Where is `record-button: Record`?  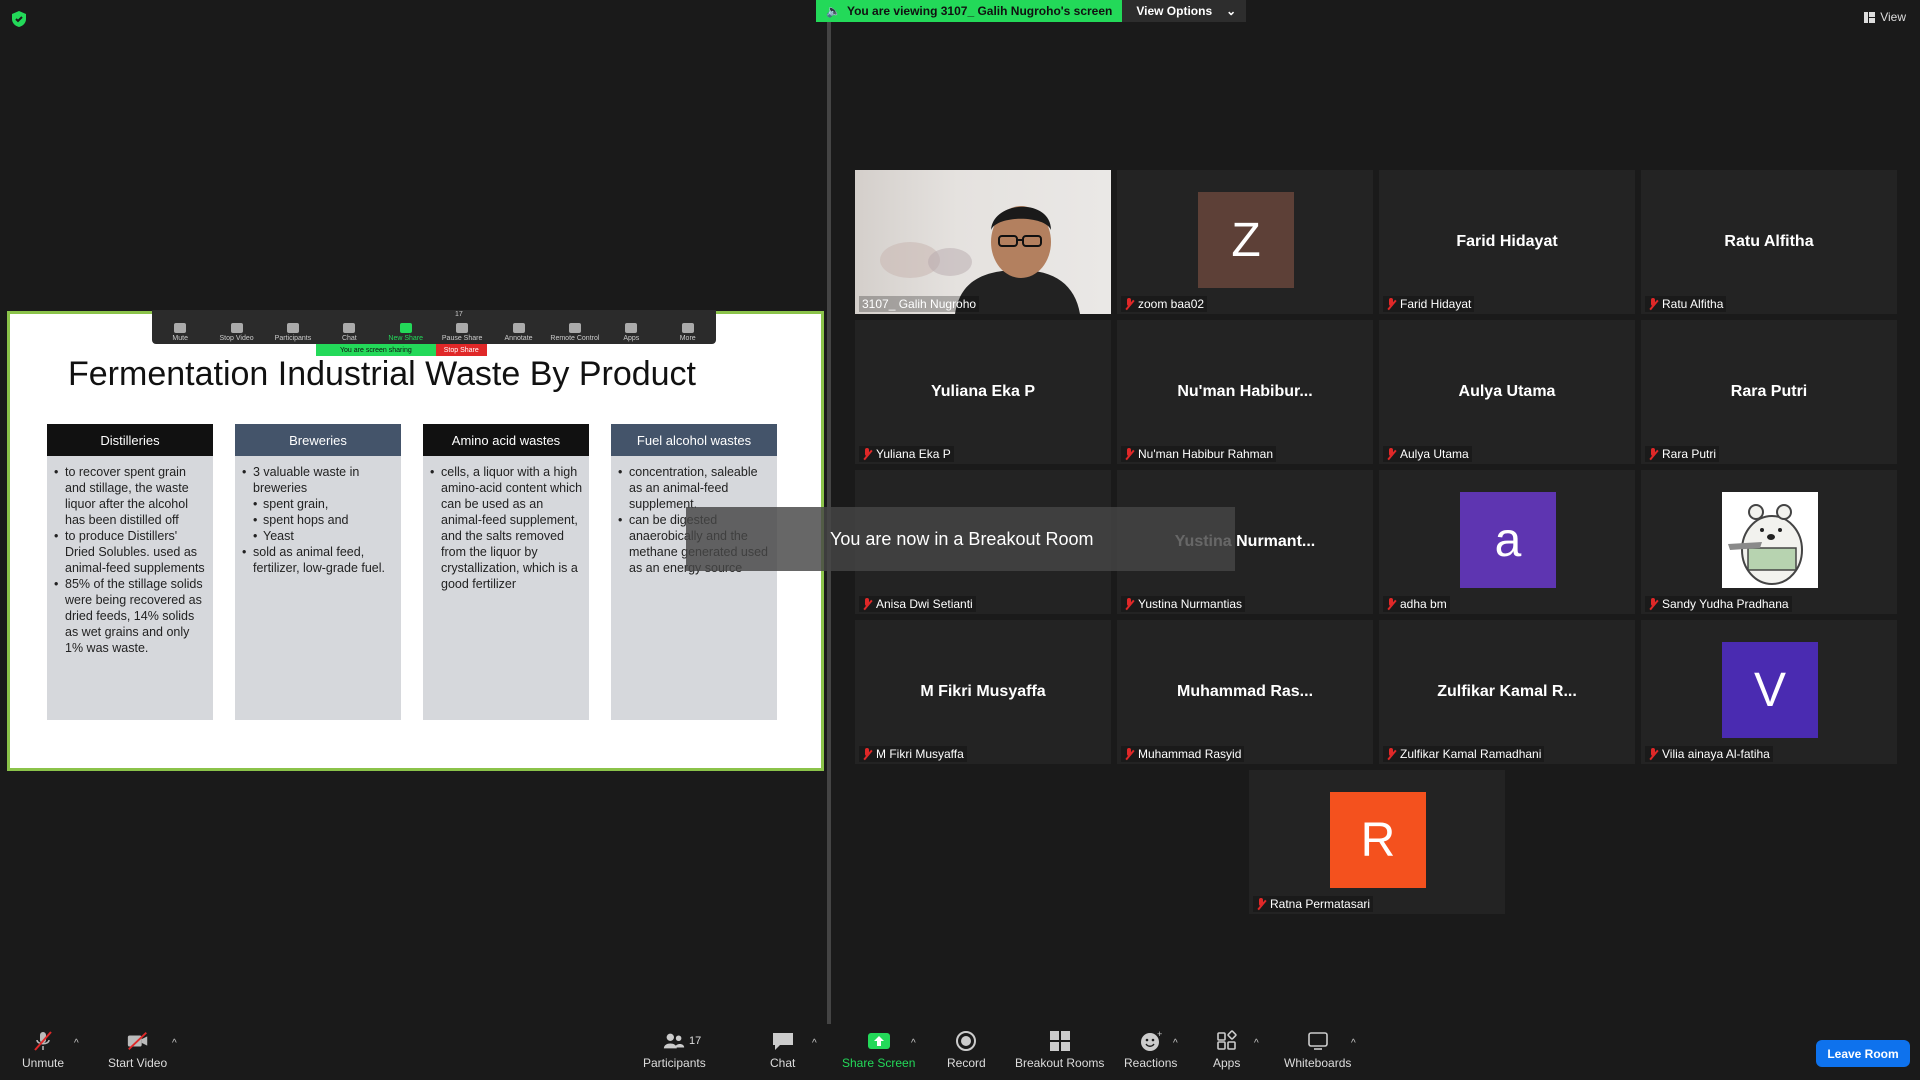 record-button: Record is located at coordinates (966, 1050).